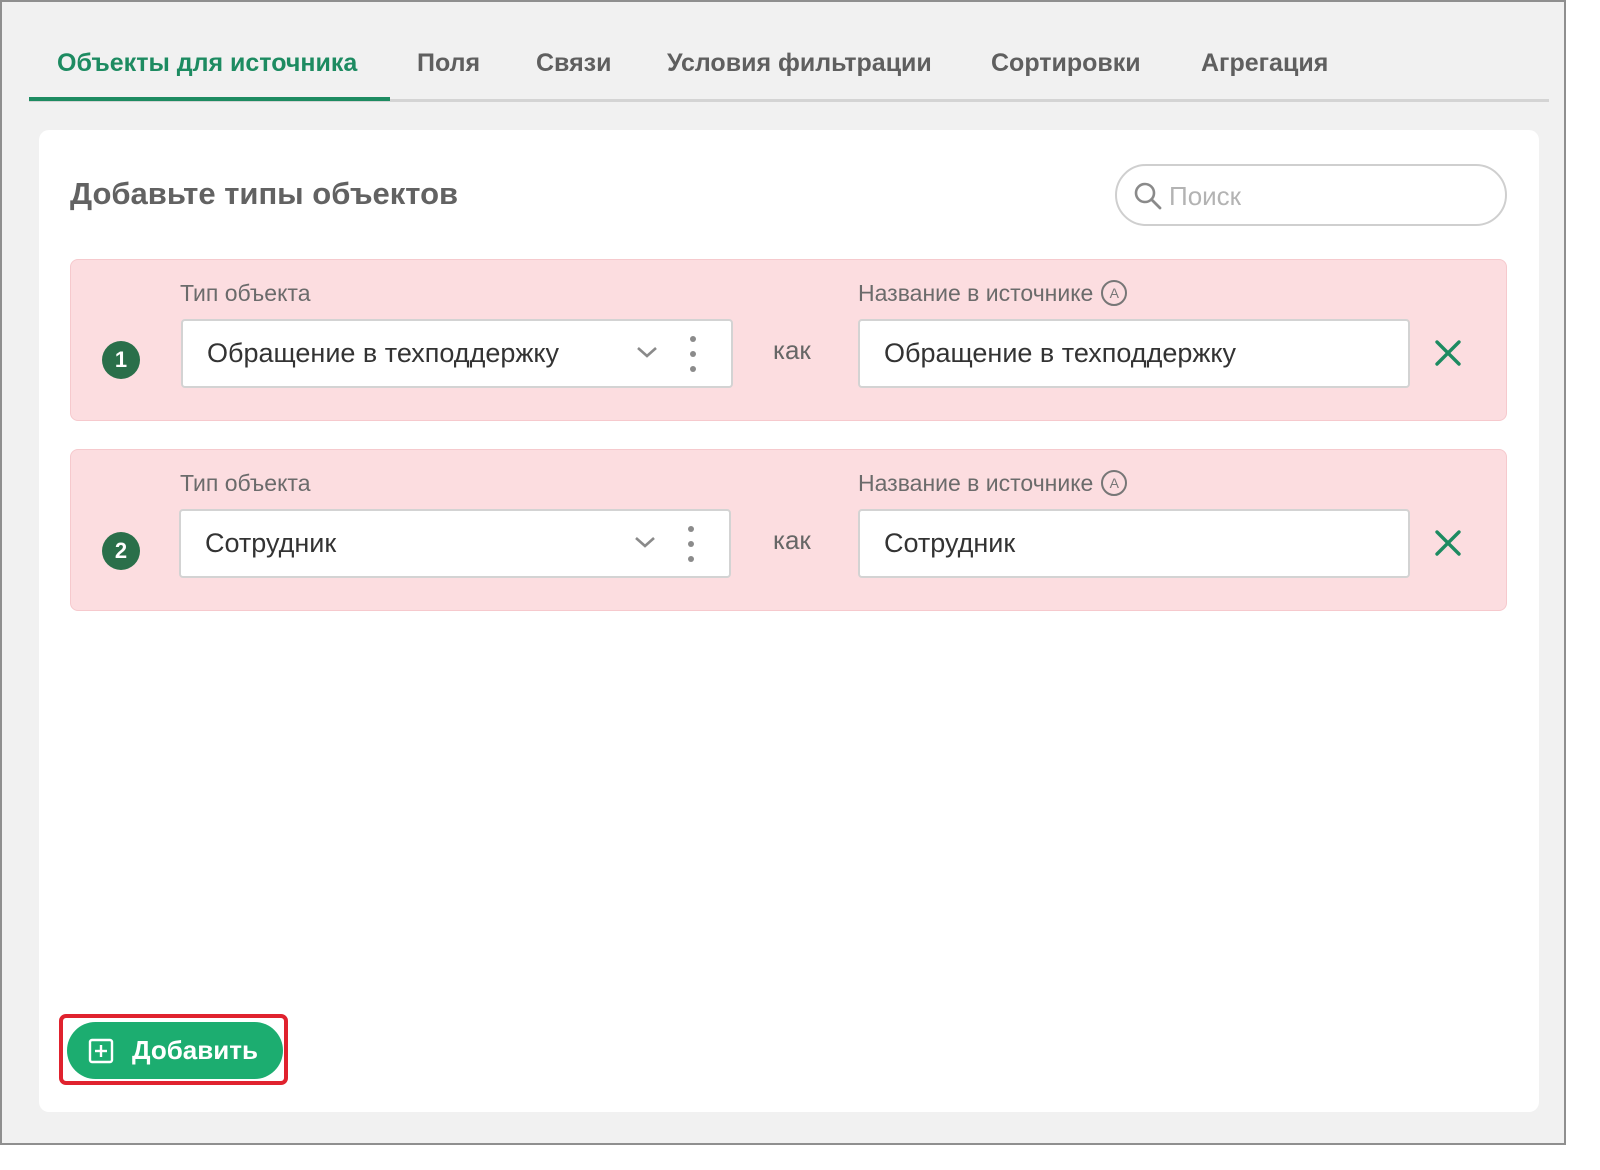  I want to click on object-type-select: Сотрудник, so click(455, 543).